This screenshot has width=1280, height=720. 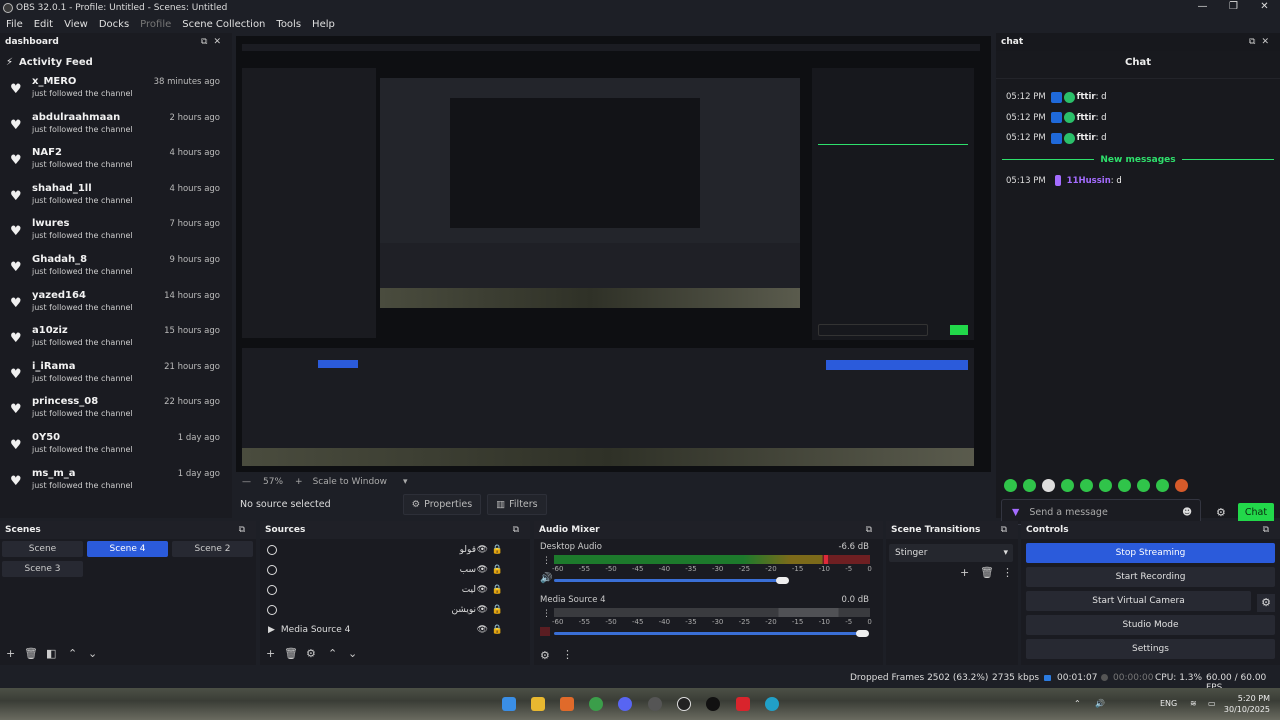 I want to click on edge-icon, so click(x=772, y=704).